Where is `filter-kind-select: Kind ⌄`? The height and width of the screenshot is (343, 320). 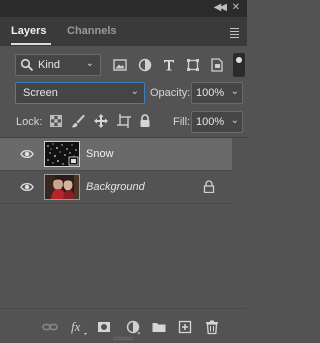 filter-kind-select: Kind ⌄ is located at coordinates (58, 65).